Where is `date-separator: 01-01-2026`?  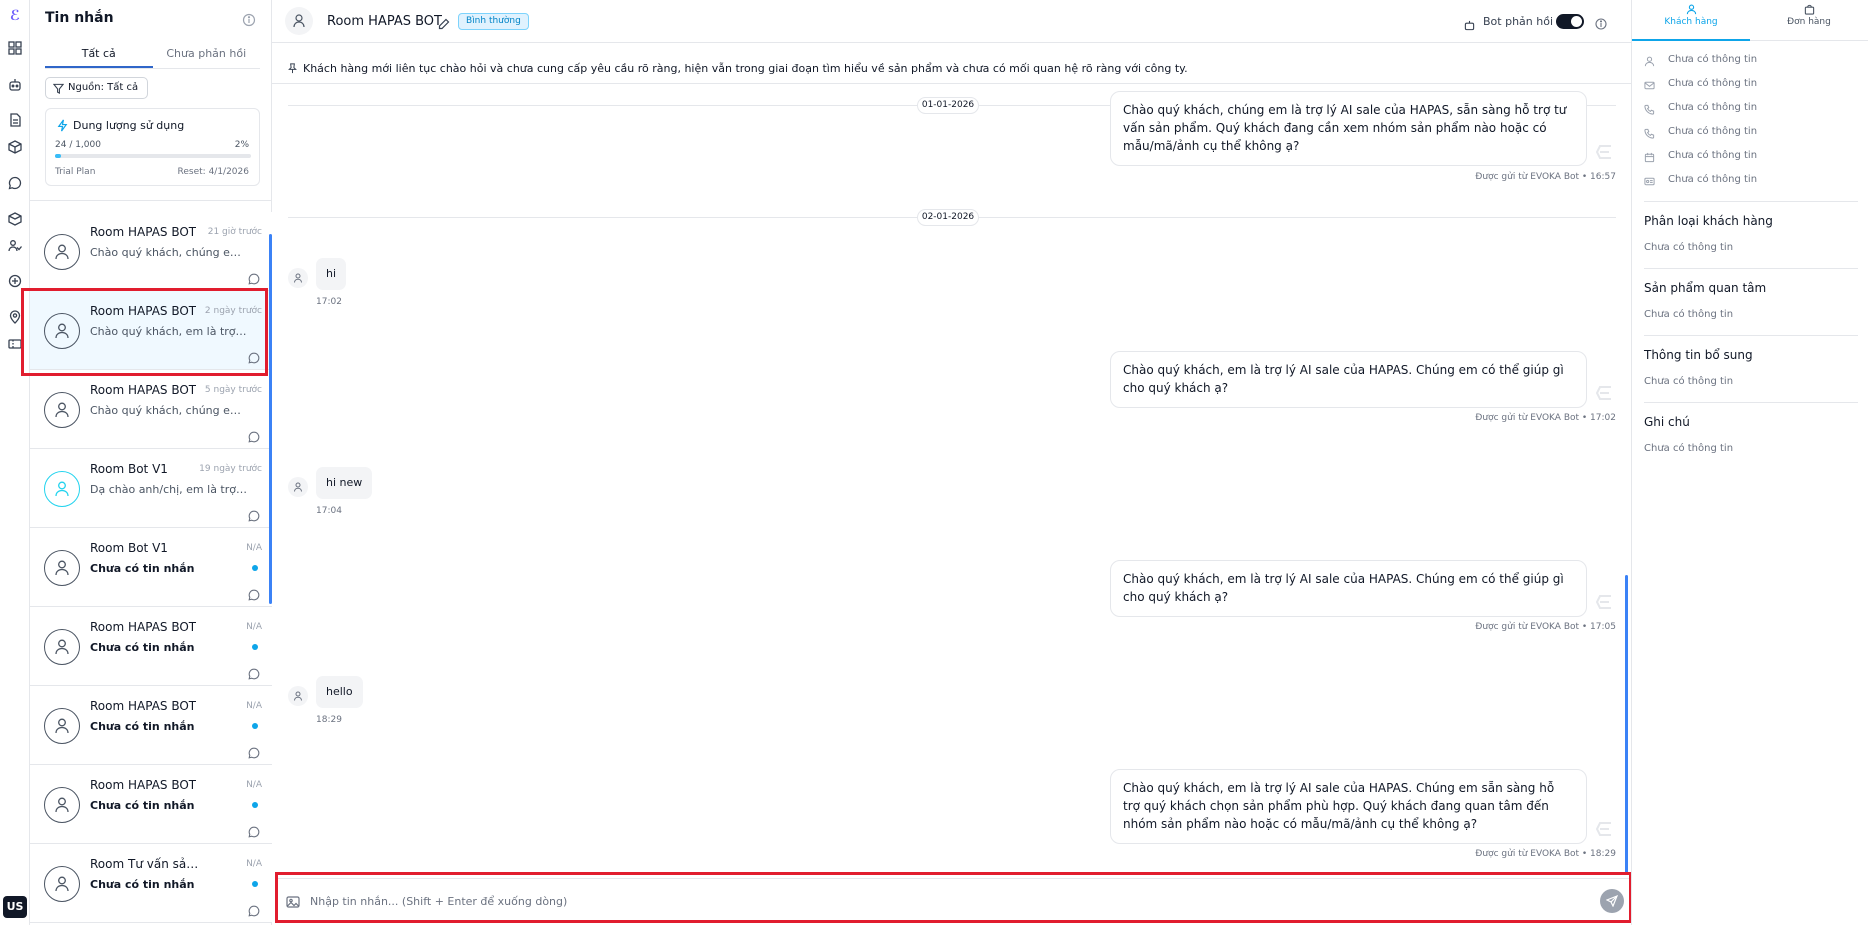
date-separator: 01-01-2026 is located at coordinates (948, 105).